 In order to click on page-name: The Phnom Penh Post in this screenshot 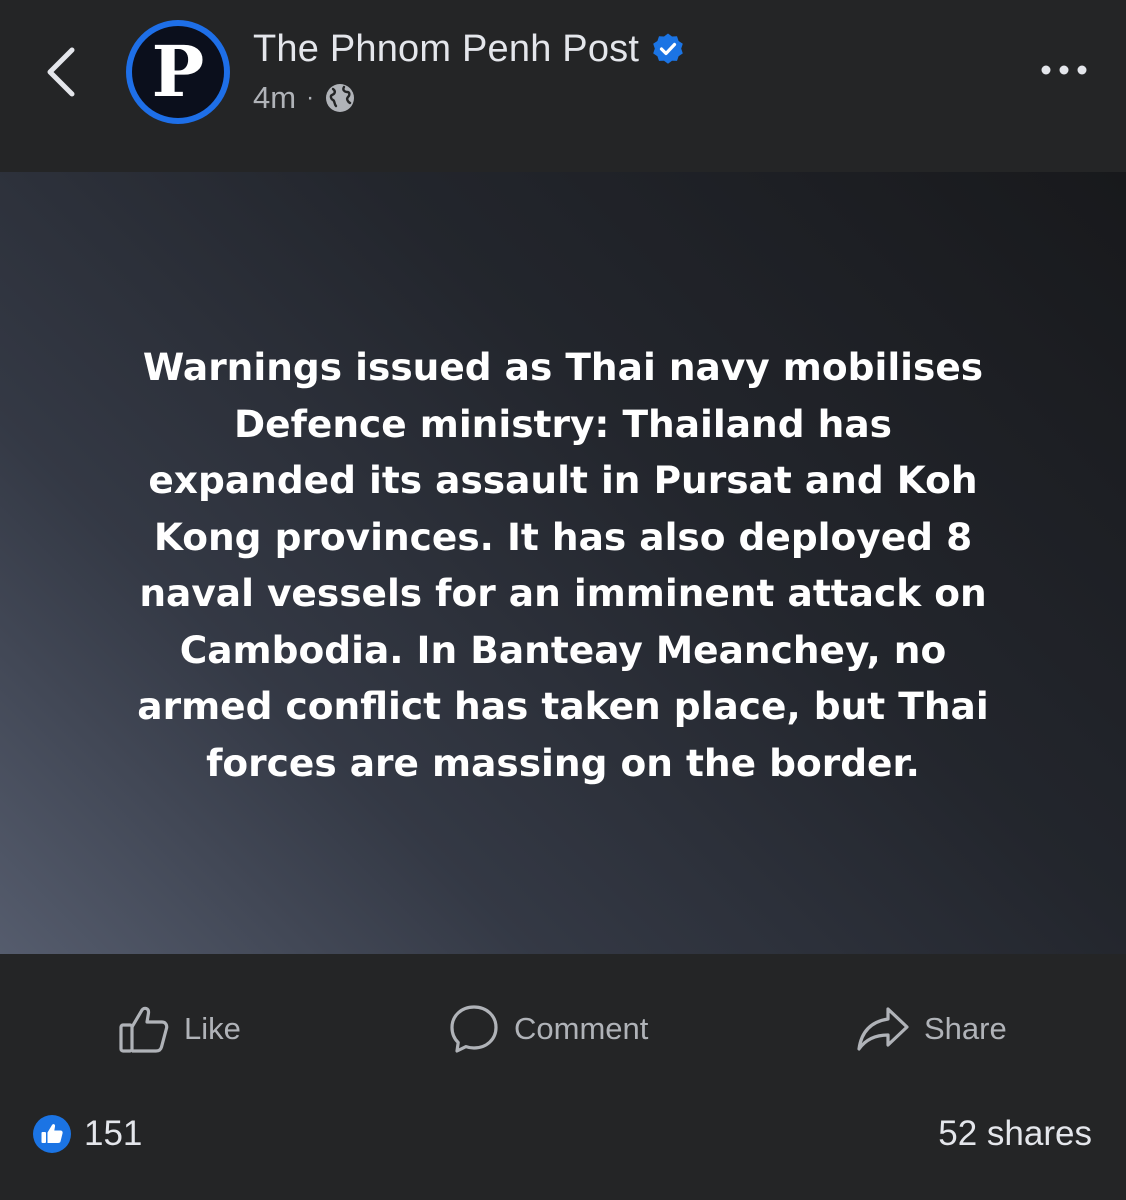, I will do `click(446, 49)`.